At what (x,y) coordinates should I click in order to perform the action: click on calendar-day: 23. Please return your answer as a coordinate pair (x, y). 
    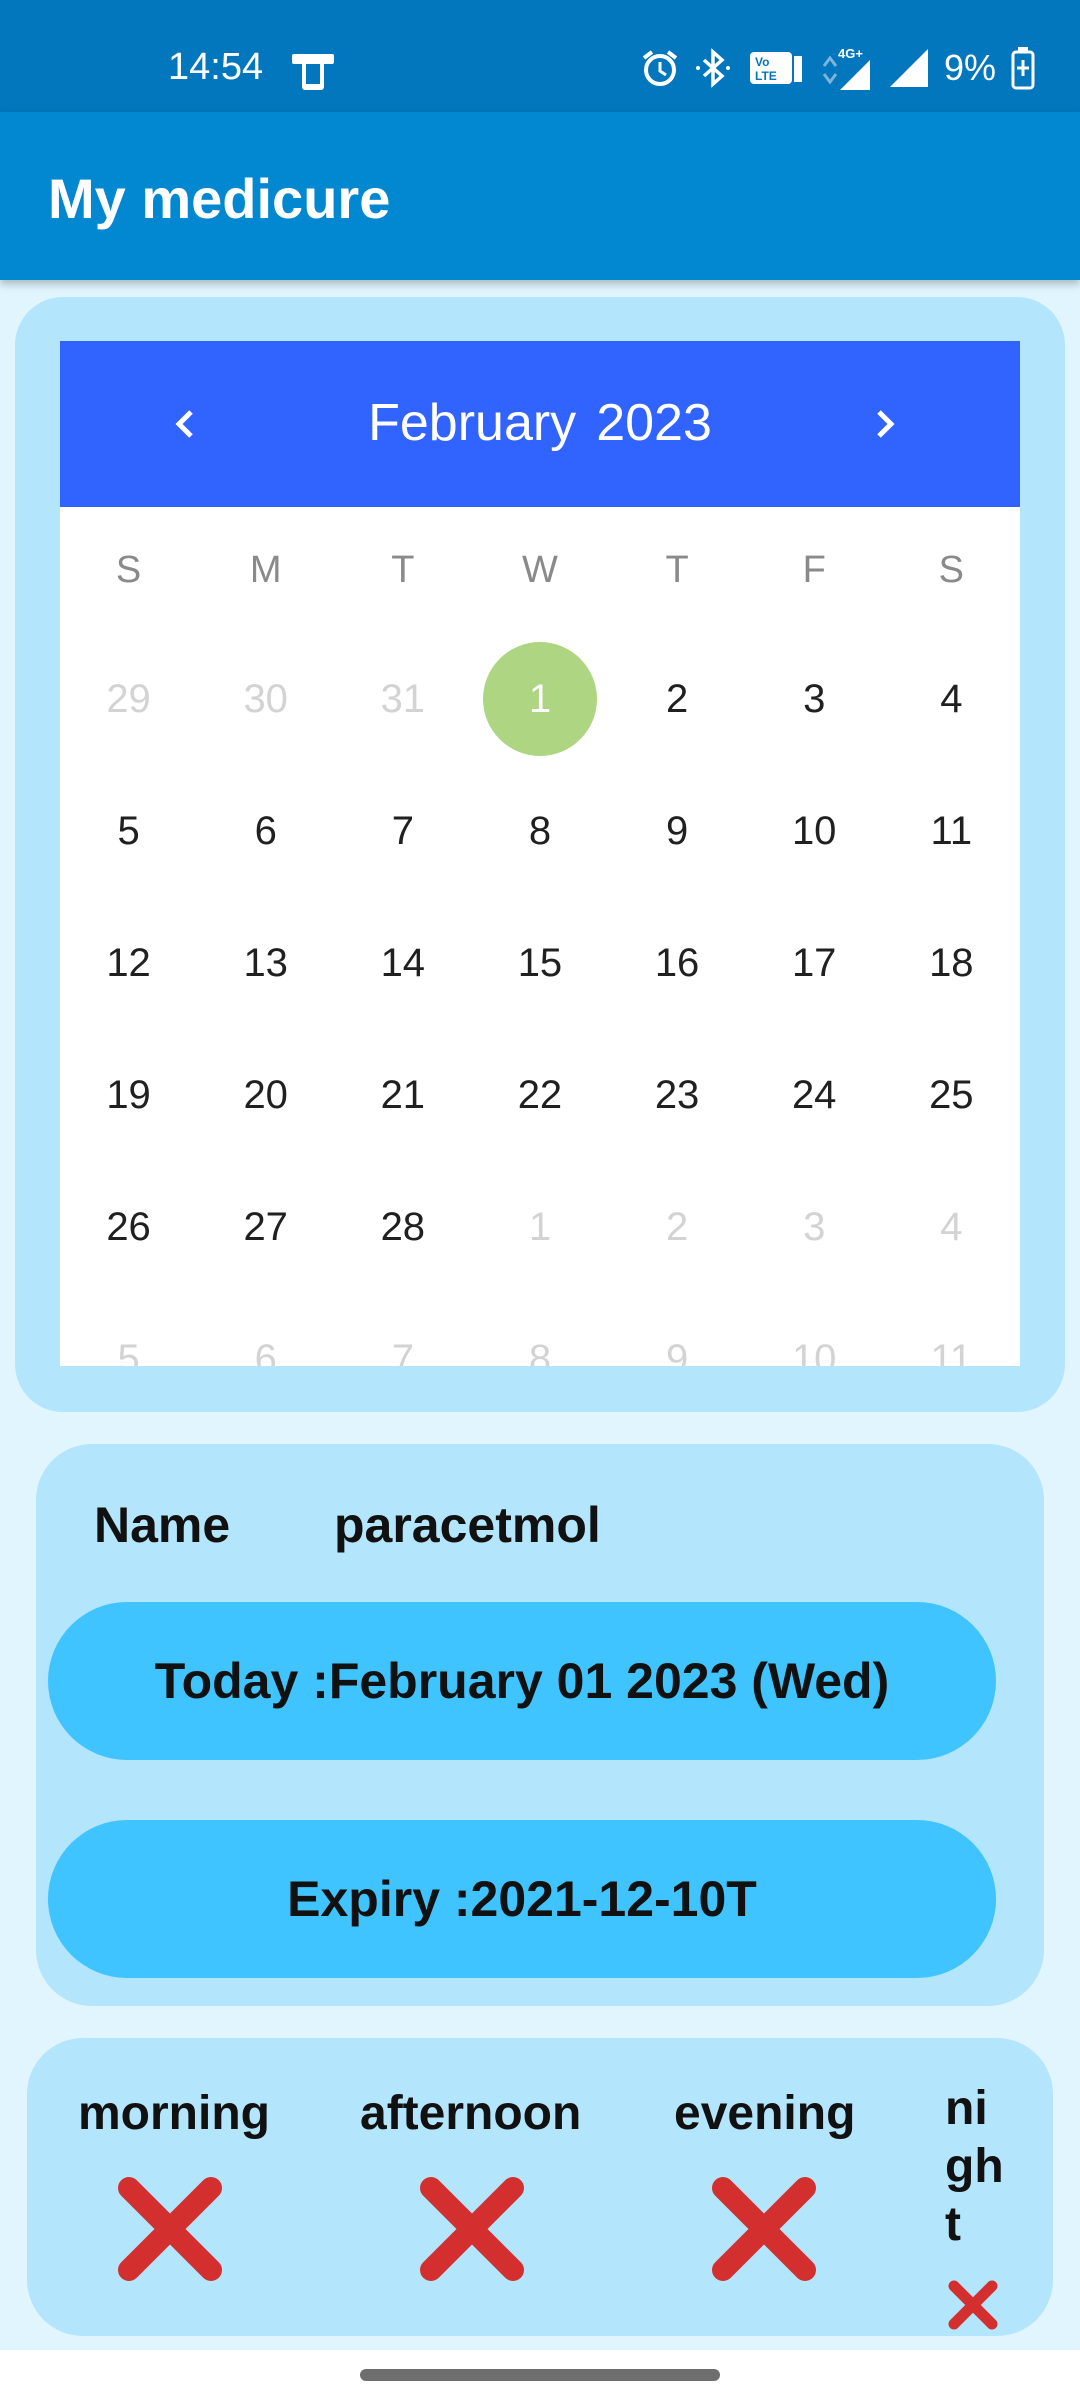
    Looking at the image, I should click on (677, 1095).